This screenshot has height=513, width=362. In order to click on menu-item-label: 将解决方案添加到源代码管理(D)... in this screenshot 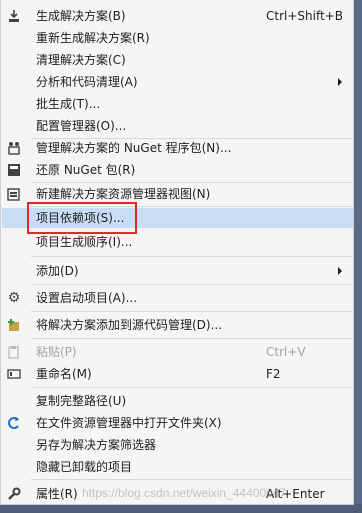, I will do `click(129, 325)`.